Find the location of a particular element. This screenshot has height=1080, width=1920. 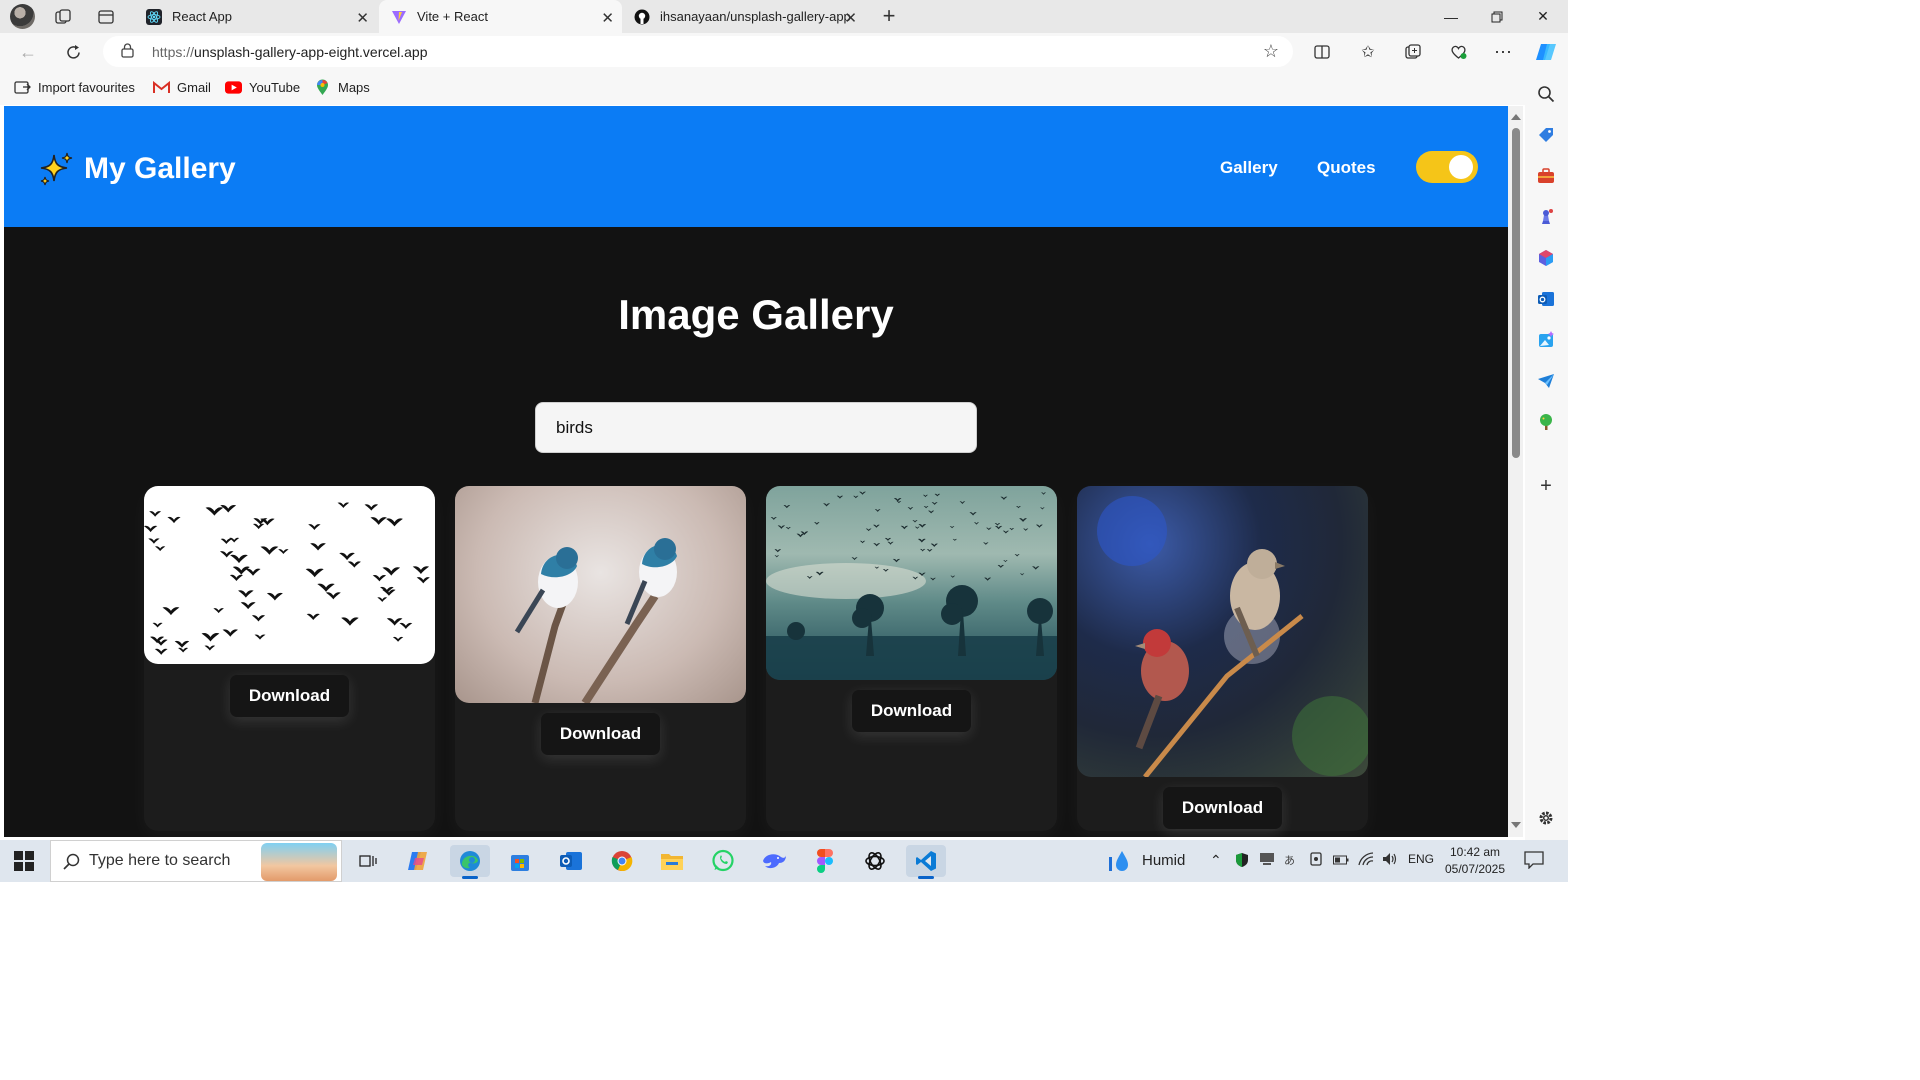

clock: 10:42 am 05/07/2025 is located at coordinates (1475, 861).